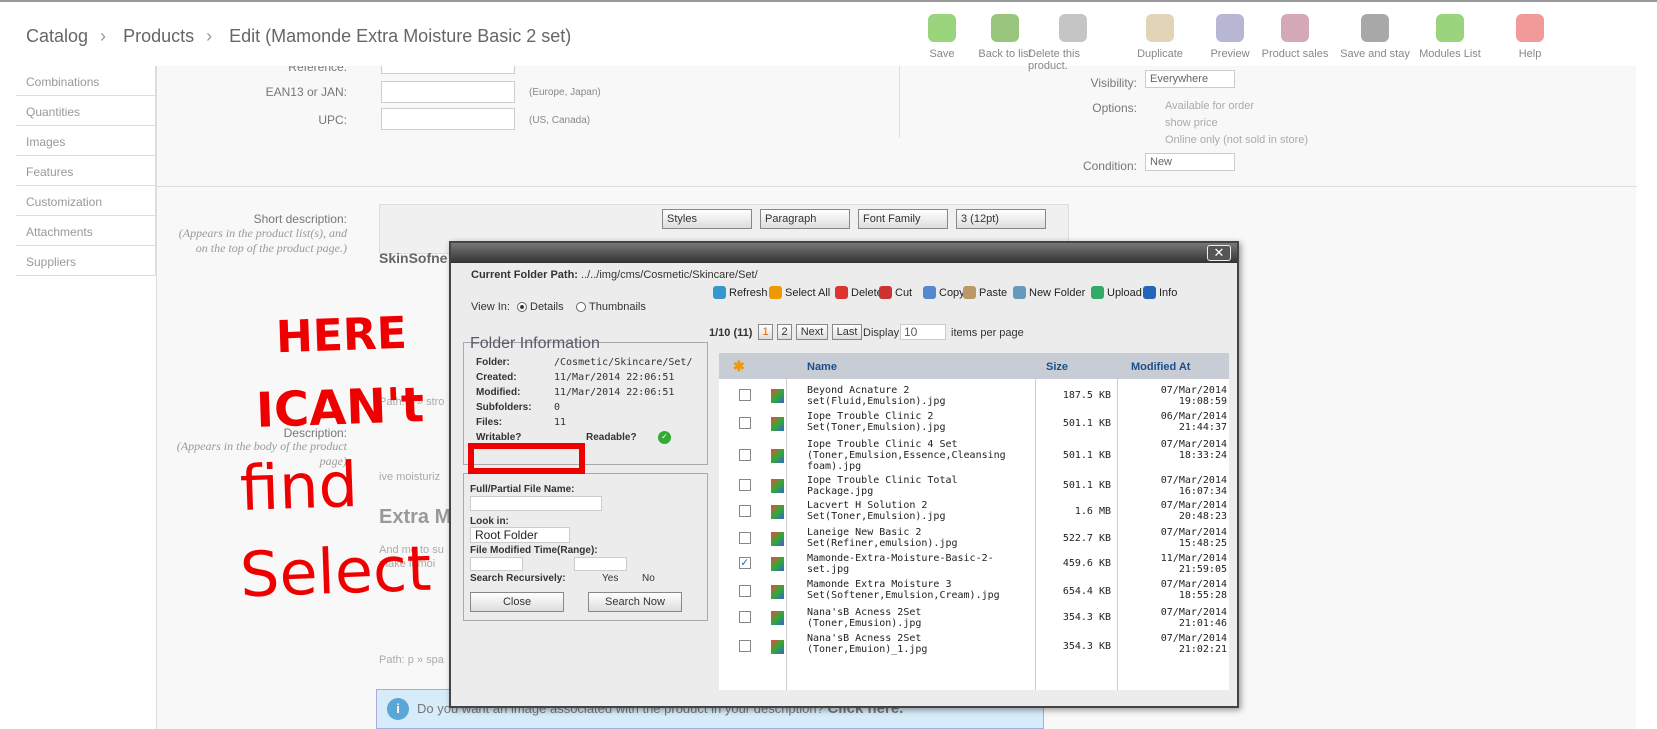 Image resolution: width=1657 pixels, height=729 pixels. Describe the element at coordinates (1193, 644) in the screenshot. I see `file-modified: 07/Mar/2014 21:02:21` at that location.